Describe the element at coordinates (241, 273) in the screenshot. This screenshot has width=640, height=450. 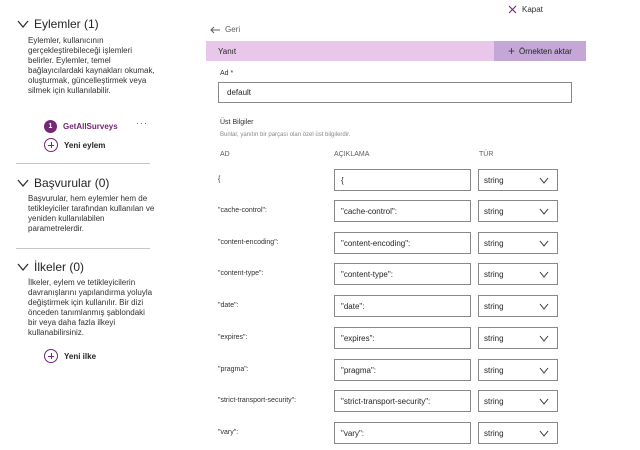
I see `header-name: "content-type":` at that location.